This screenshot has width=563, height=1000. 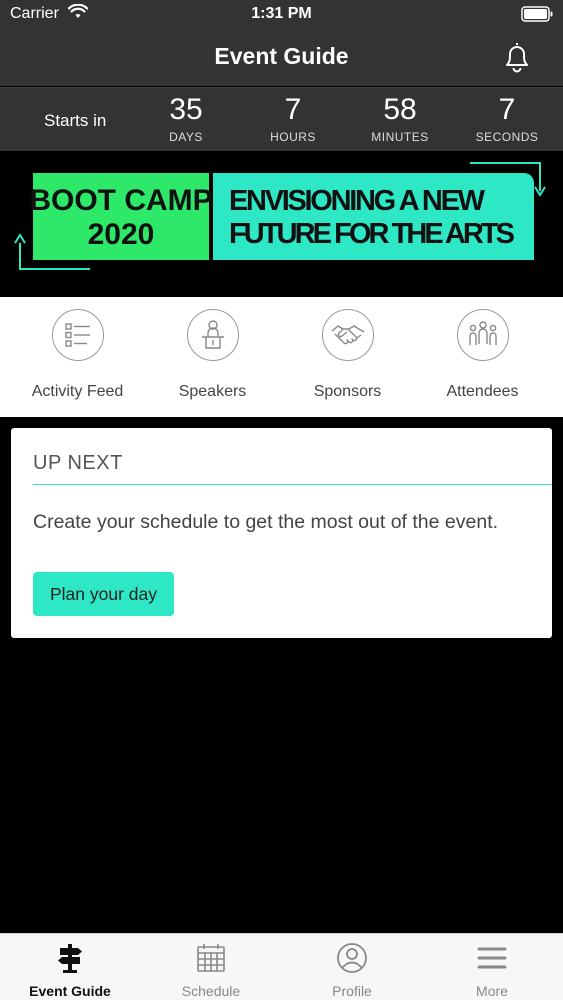 What do you see at coordinates (120, 200) in the screenshot?
I see `banner-left-line1: BOOT CAMP` at bounding box center [120, 200].